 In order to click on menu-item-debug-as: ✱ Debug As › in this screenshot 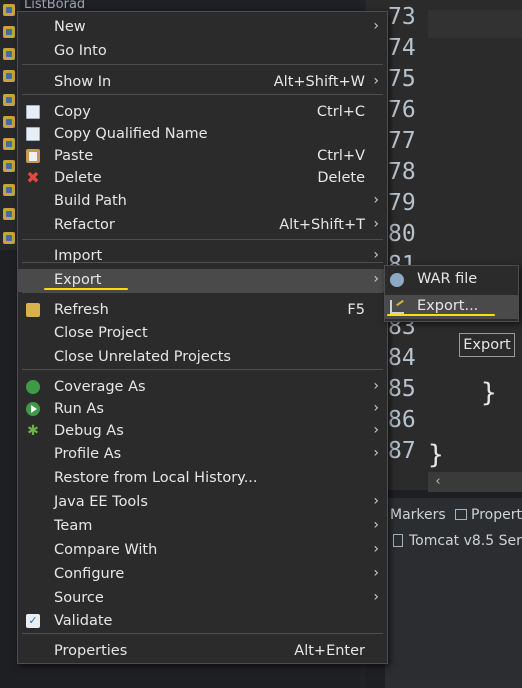, I will do `click(202, 431)`.